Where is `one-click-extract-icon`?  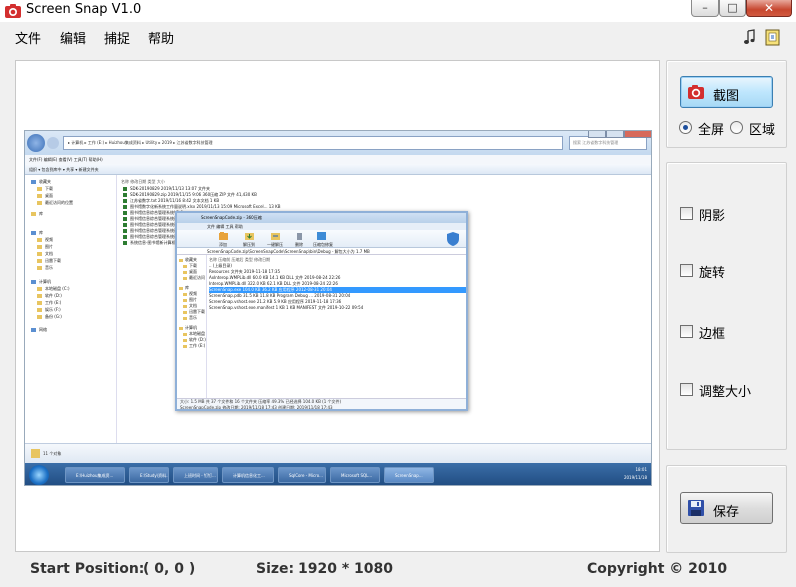
one-click-extract-icon is located at coordinates (275, 236).